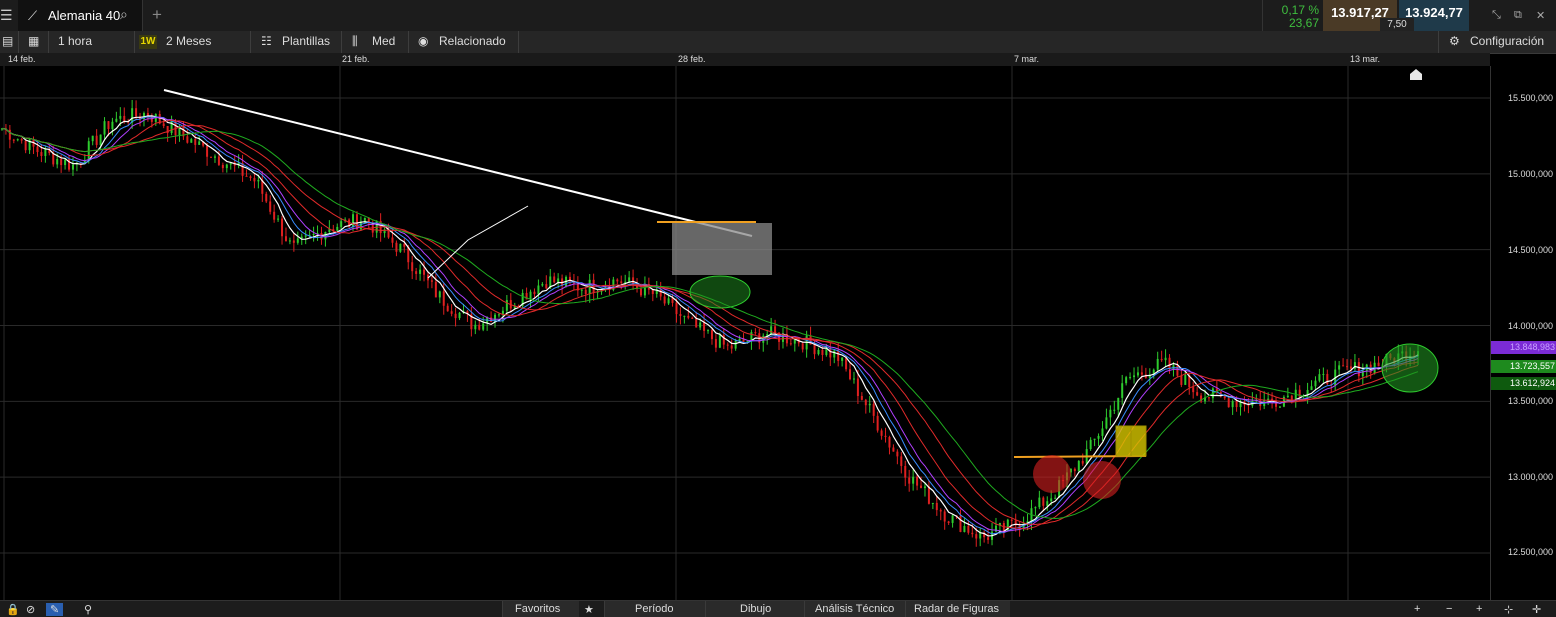  Describe the element at coordinates (306, 41) in the screenshot. I see `templates-button: Plantillas` at that location.